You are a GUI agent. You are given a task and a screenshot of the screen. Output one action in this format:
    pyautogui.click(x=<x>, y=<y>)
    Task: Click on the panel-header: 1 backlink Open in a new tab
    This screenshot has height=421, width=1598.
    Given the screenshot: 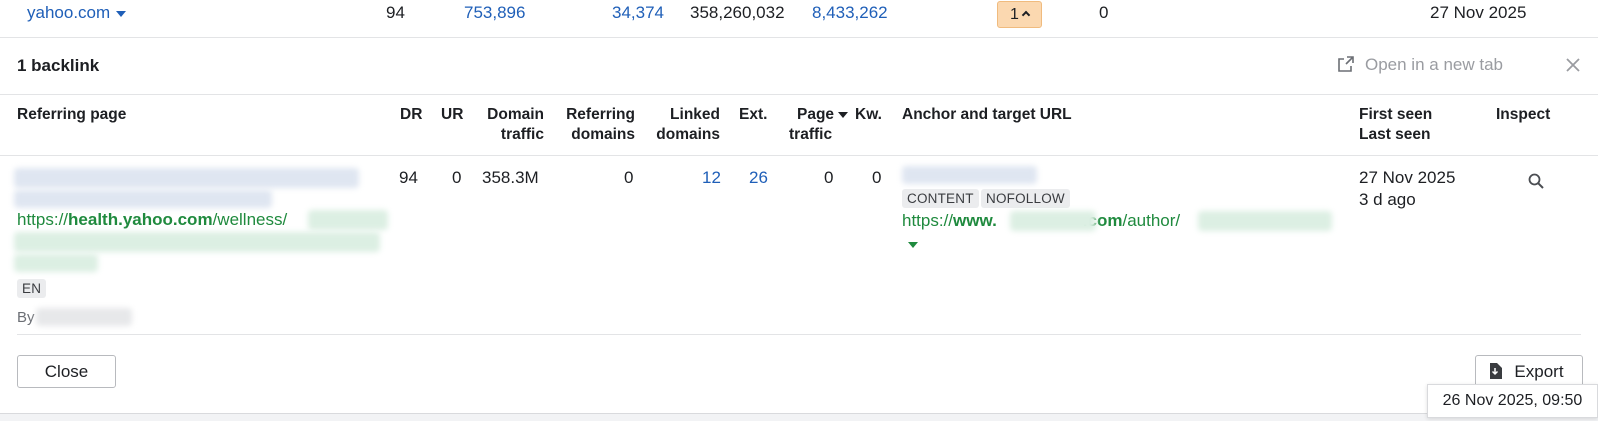 What is the action you would take?
    pyautogui.click(x=799, y=66)
    